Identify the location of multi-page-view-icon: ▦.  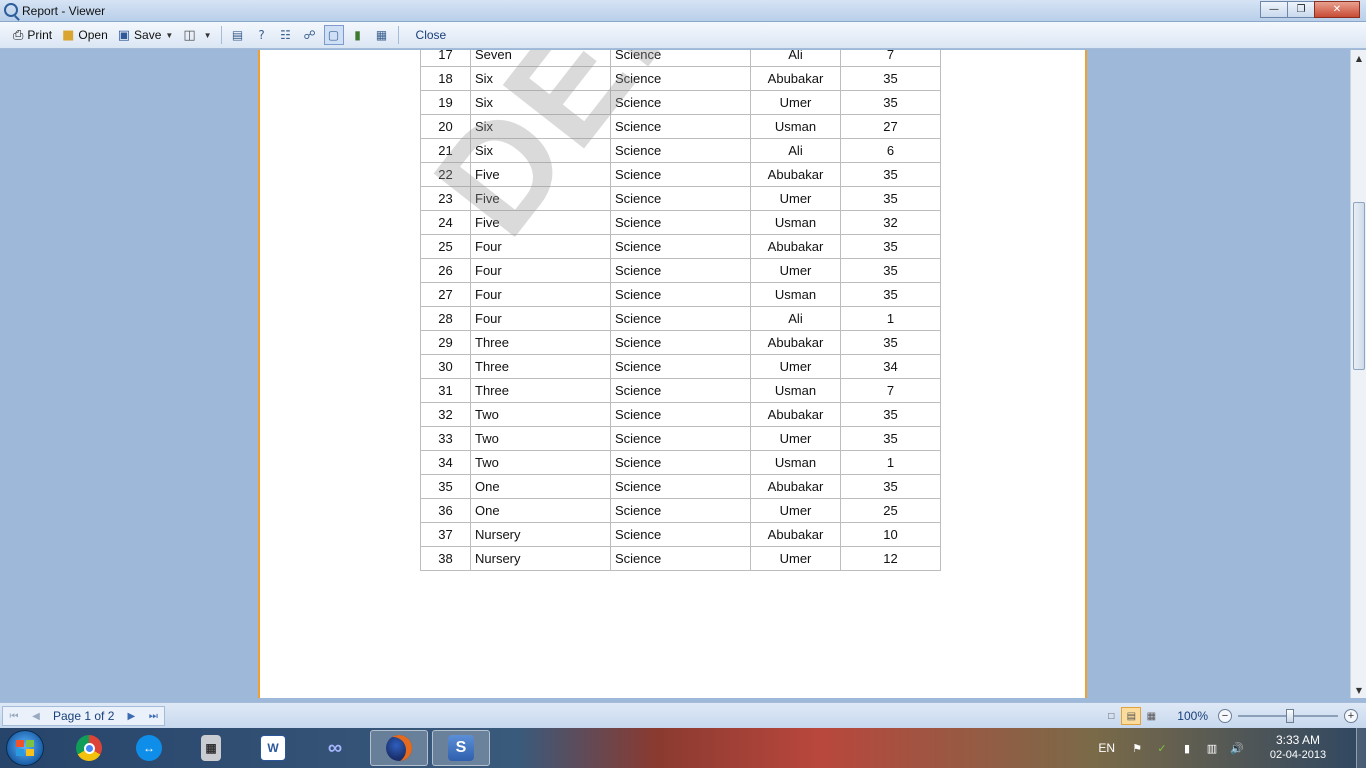
(1151, 716).